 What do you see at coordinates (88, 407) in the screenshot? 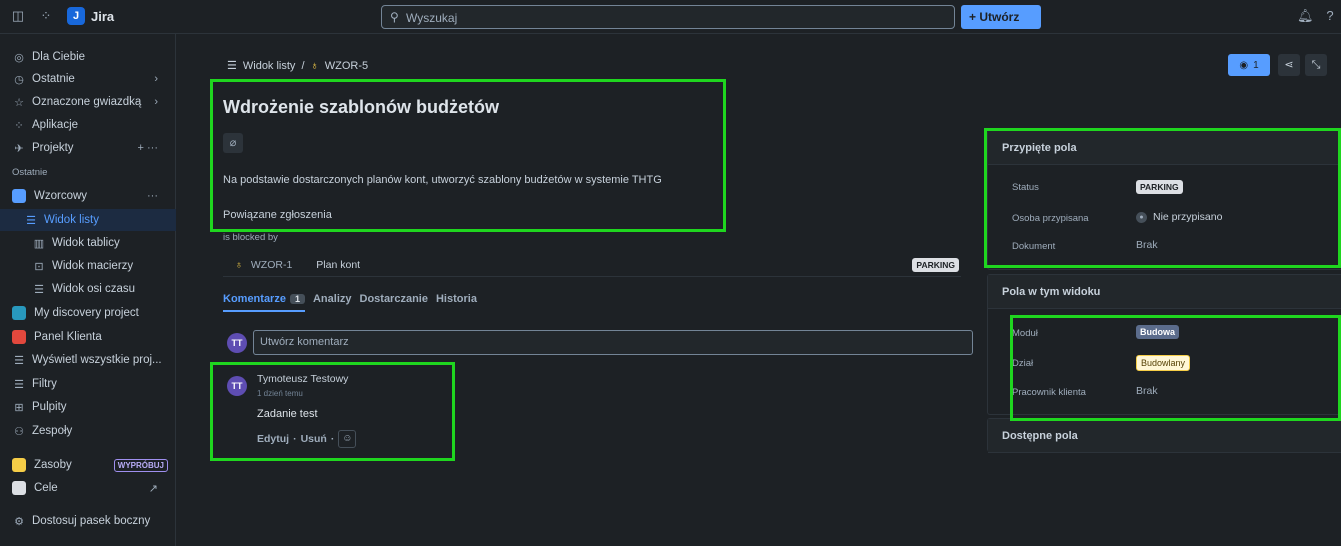
I see `sidebar-item-dashboards: ⊞ Pulpity` at bounding box center [88, 407].